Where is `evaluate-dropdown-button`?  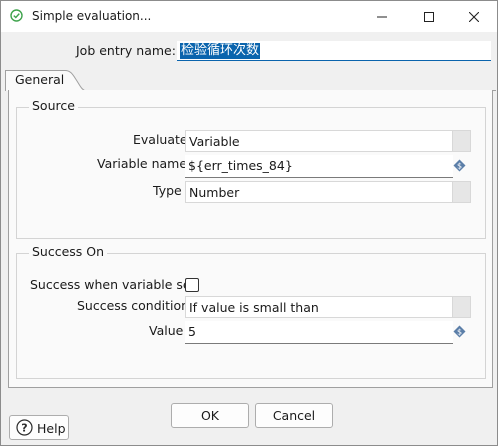
evaluate-dropdown-button is located at coordinates (461, 141).